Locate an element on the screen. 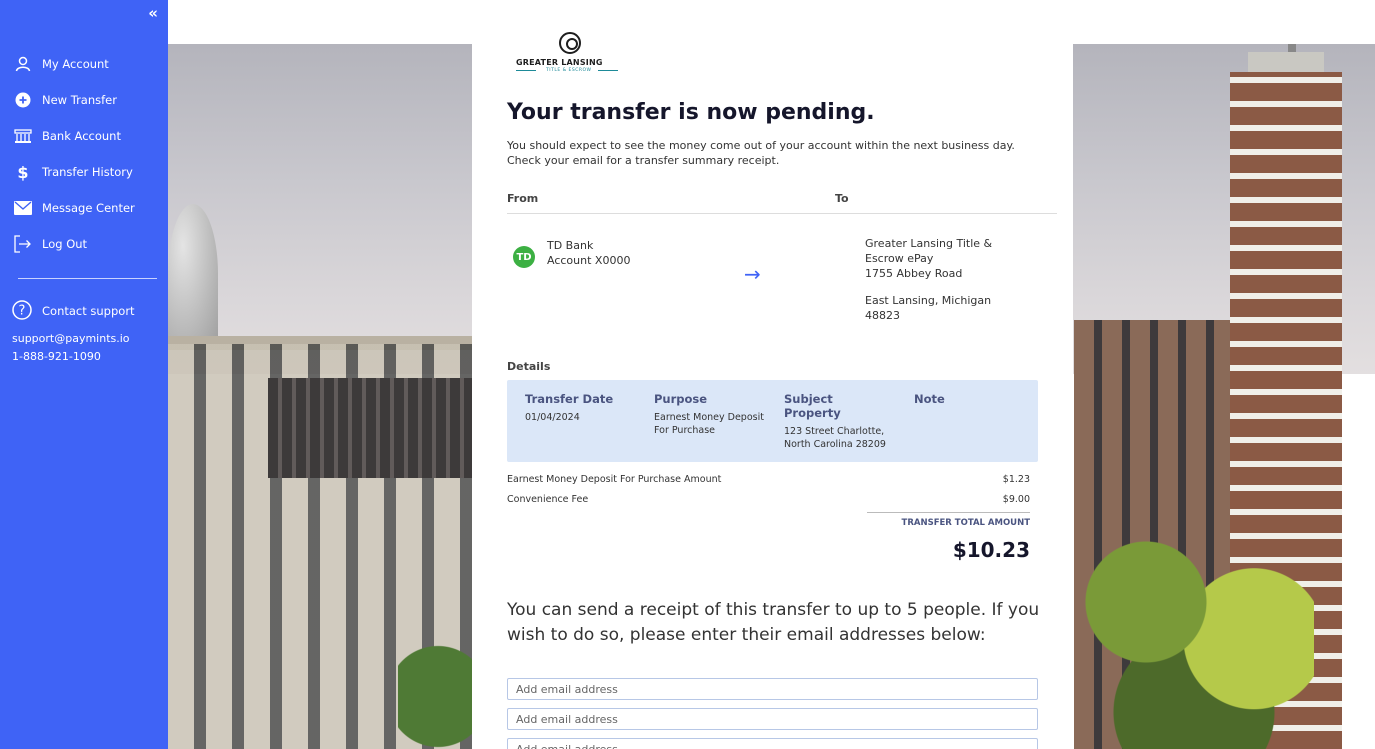 The height and width of the screenshot is (749, 1375). fee-amount: $1.23 is located at coordinates (1016, 479).